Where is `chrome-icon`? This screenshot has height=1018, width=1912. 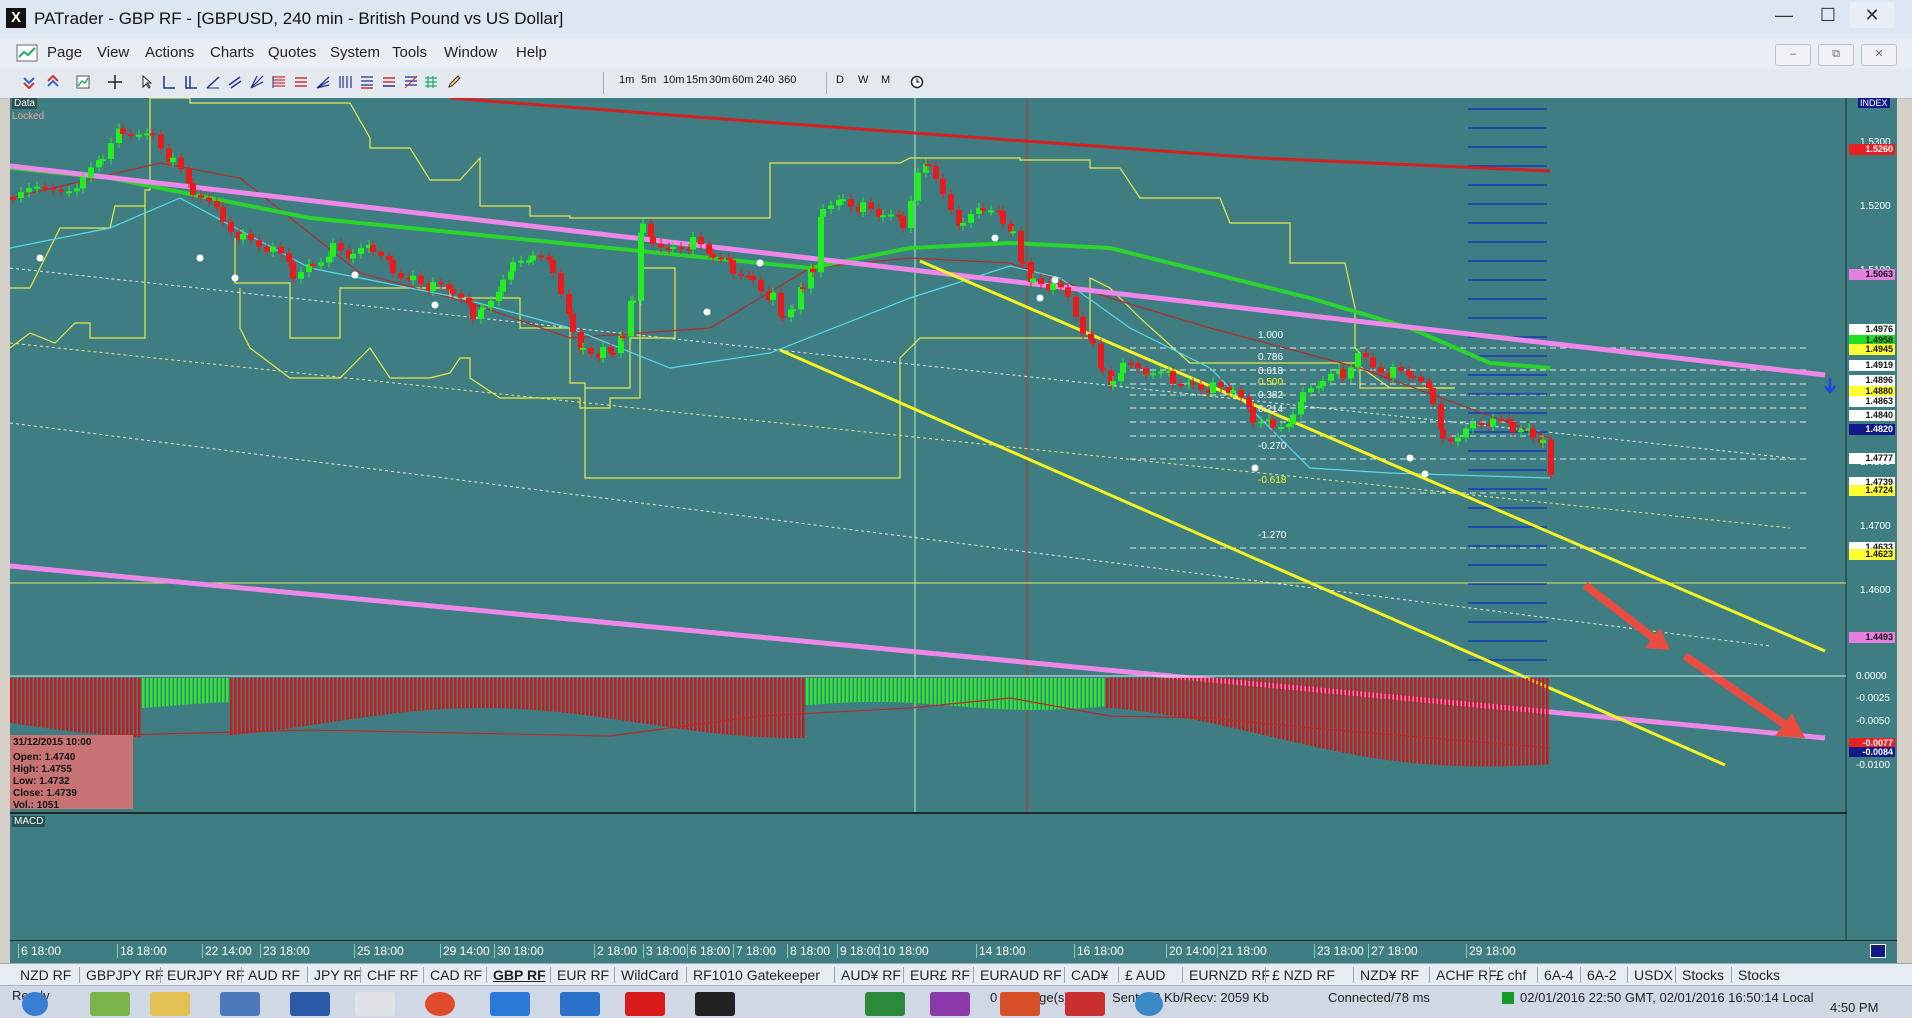
chrome-icon is located at coordinates (440, 1004).